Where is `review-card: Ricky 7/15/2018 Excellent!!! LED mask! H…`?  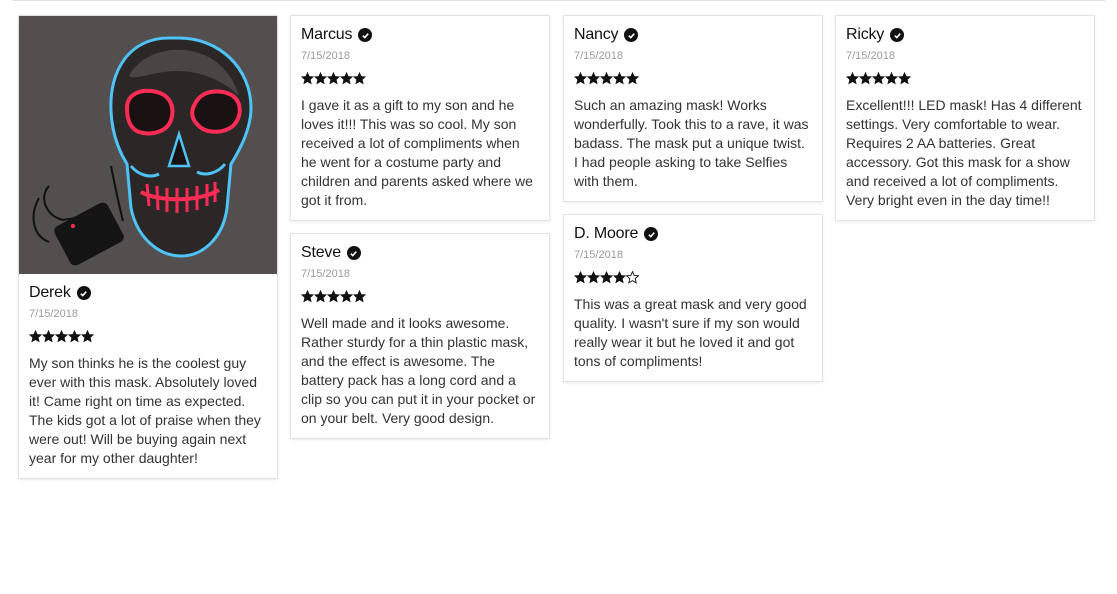 review-card: Ricky 7/15/2018 Excellent!!! LED mask! H… is located at coordinates (965, 118).